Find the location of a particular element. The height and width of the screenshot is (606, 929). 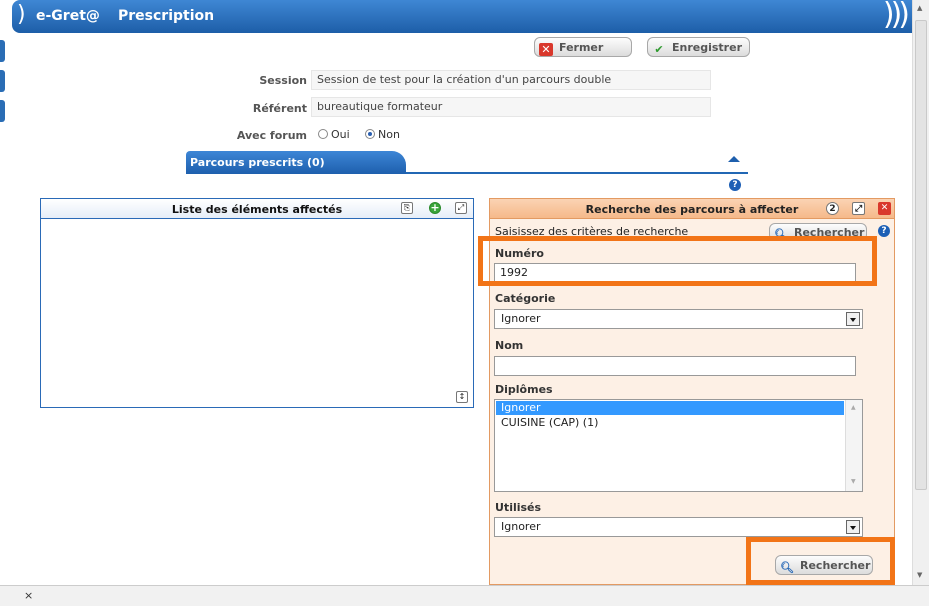

close-button: ✕ Fermer is located at coordinates (583, 47).